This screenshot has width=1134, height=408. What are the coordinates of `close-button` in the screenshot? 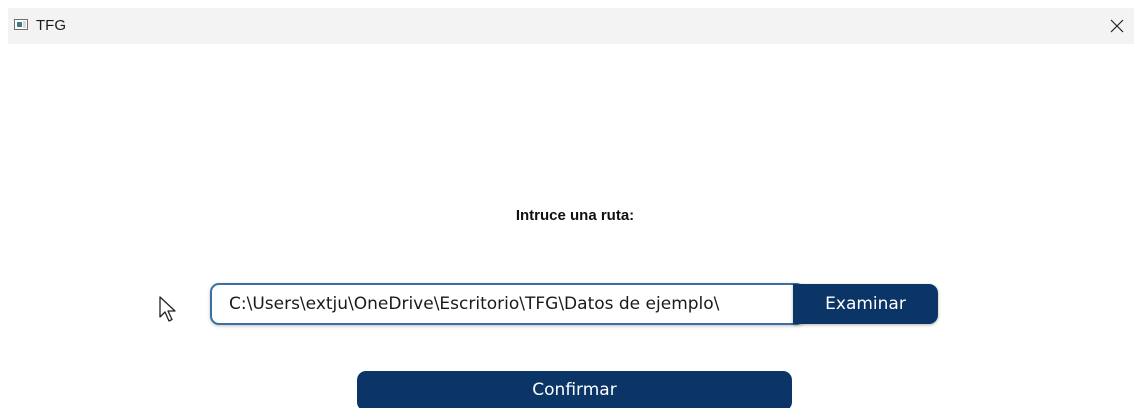 It's located at (1117, 26).